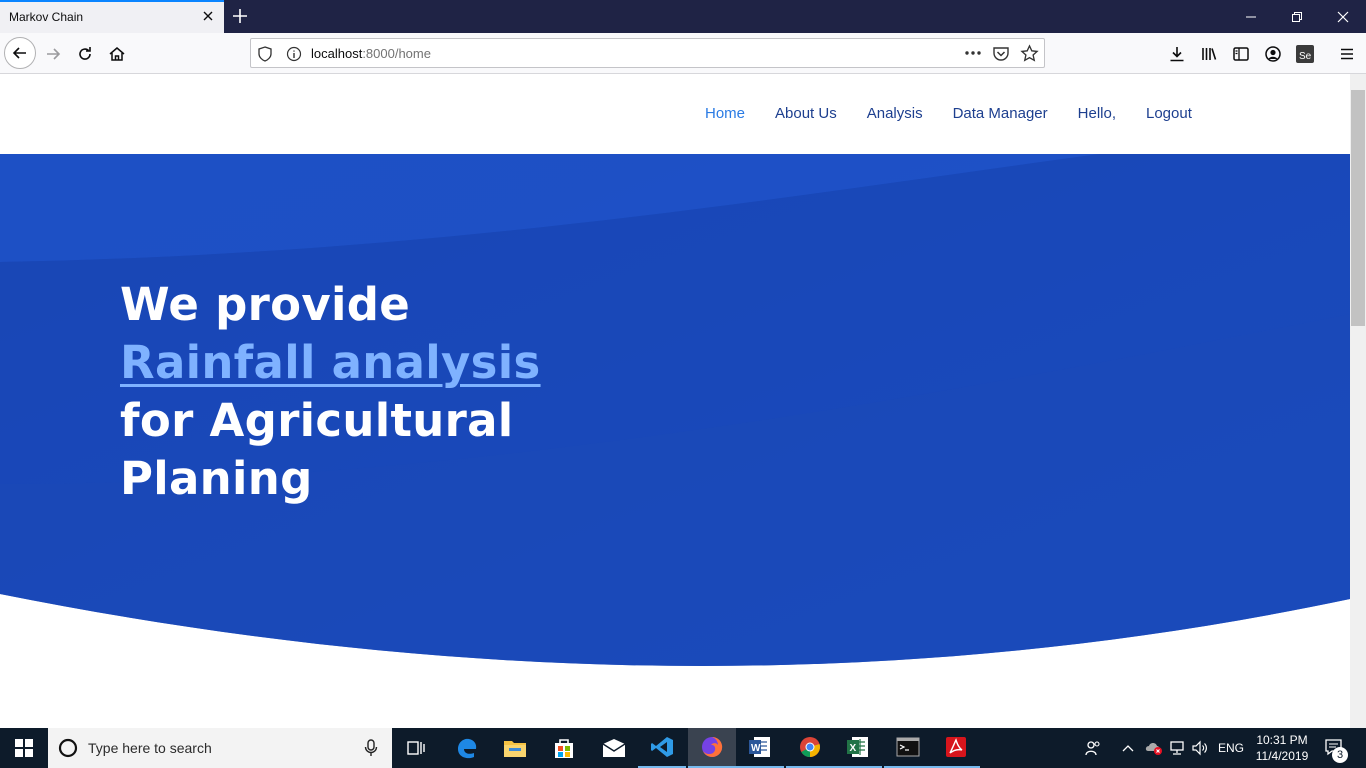 The image size is (1366, 768). Describe the element at coordinates (662, 748) in the screenshot. I see `vscode-icon` at that location.